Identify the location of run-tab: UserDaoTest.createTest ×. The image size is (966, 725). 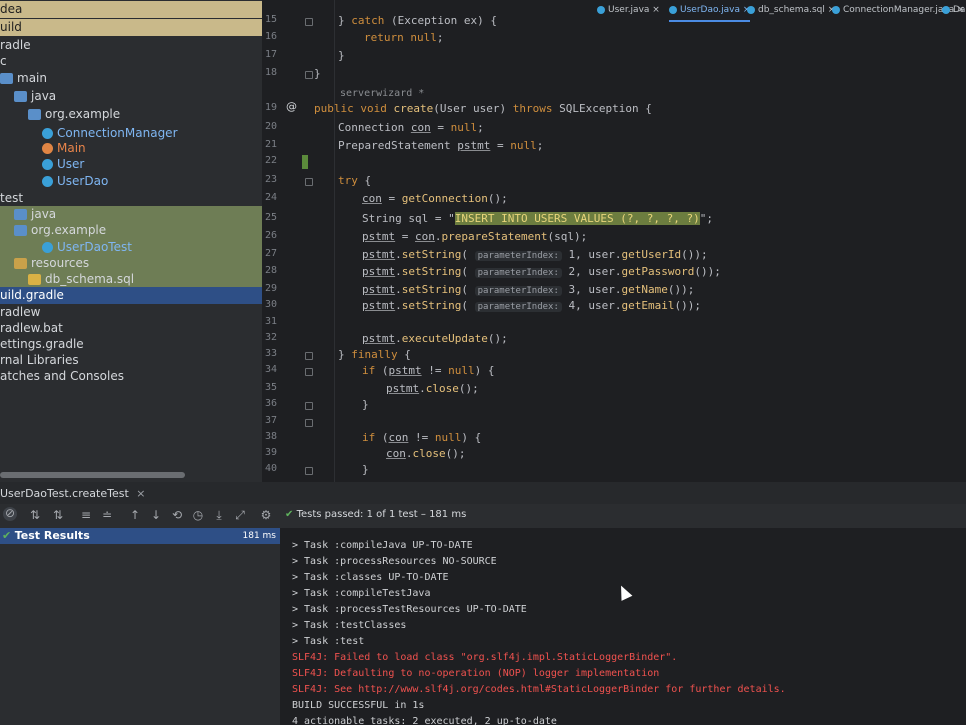
(72, 493).